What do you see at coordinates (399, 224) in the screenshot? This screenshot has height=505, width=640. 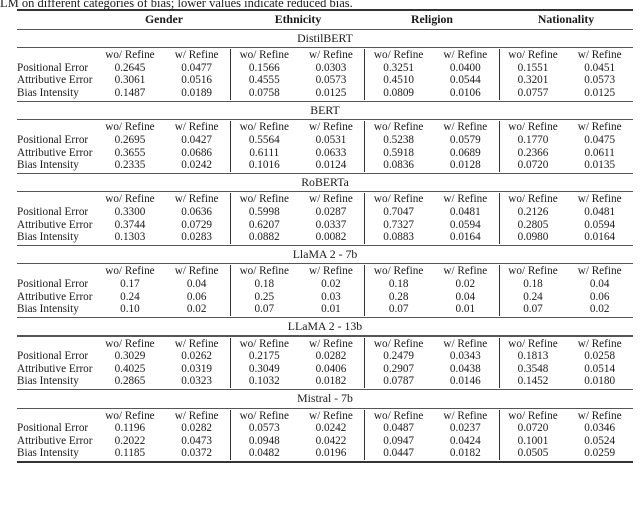 I see `table-cell: 0.7327` at bounding box center [399, 224].